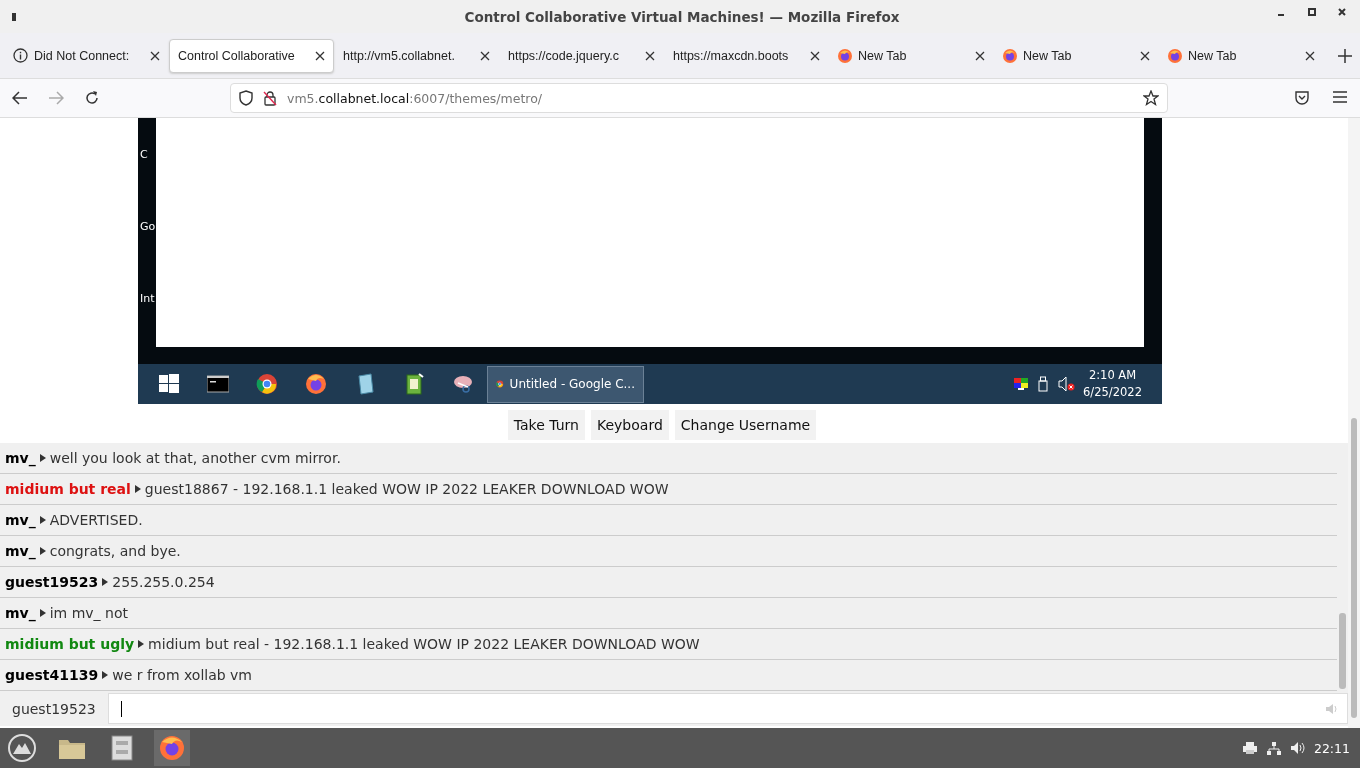 Image resolution: width=1360 pixels, height=768 pixels. What do you see at coordinates (424, 644) in the screenshot?
I see `chat-message: midium but real - 192.168.1.1 leaked WOW IP 2022 LEAKER DOWNLOAD WOW` at bounding box center [424, 644].